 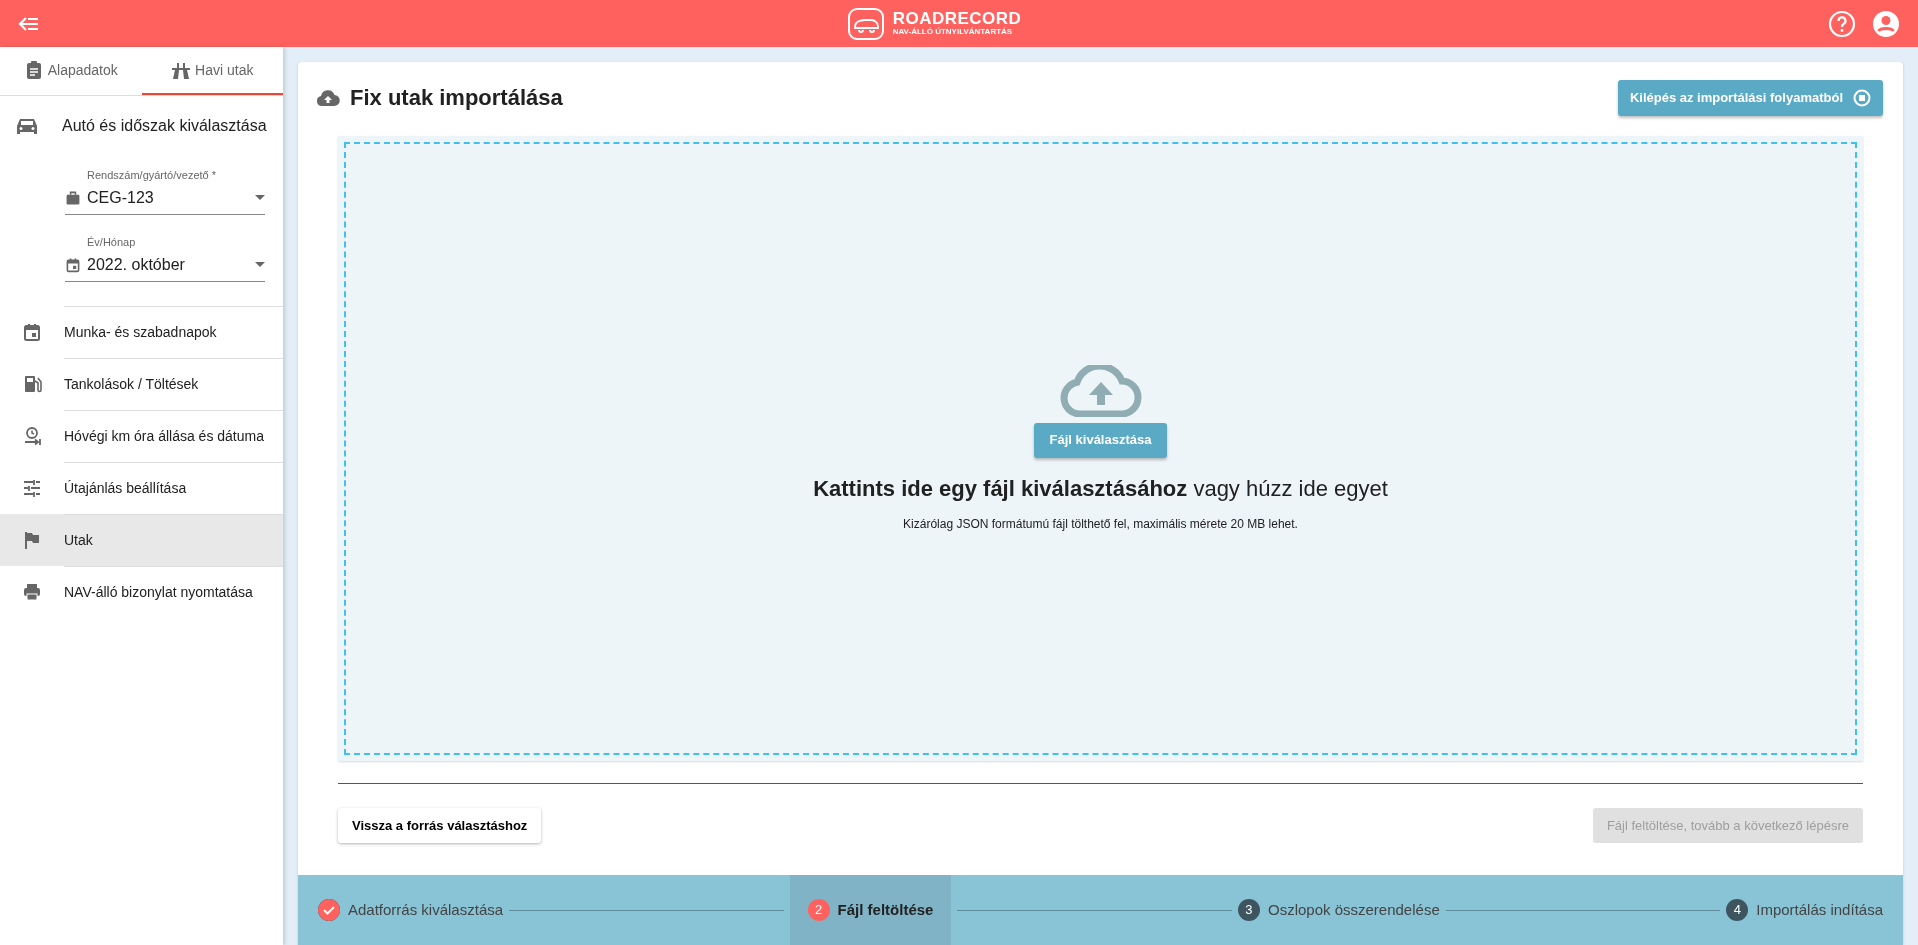 What do you see at coordinates (141, 384) in the screenshot?
I see `sidebar-item: Tankolások / Töltések` at bounding box center [141, 384].